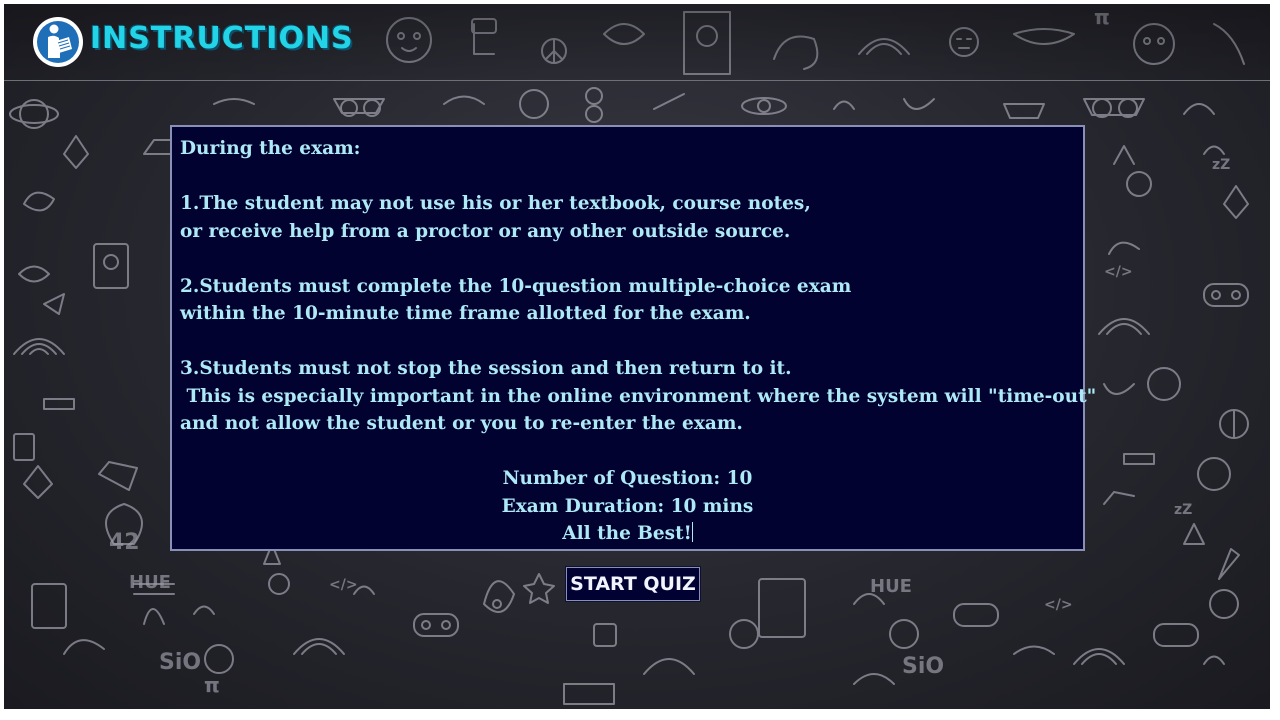 Image resolution: width=1280 pixels, height=720 pixels. Describe the element at coordinates (633, 584) in the screenshot. I see `start-quiz-button: START QUIZ` at that location.